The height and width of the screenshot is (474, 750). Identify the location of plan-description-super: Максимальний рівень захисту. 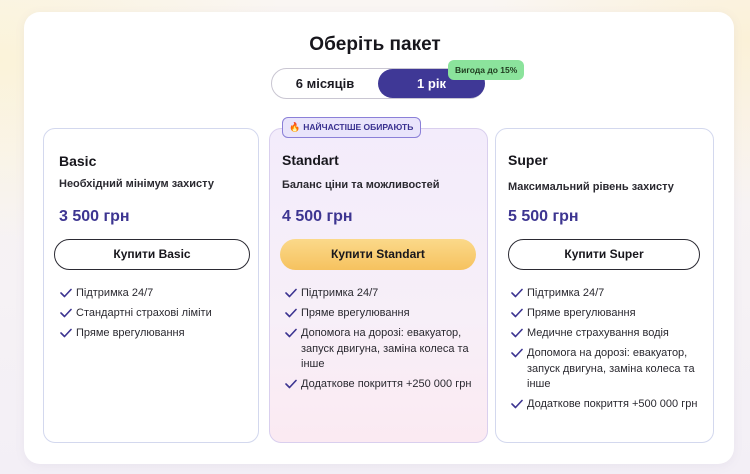
(591, 187).